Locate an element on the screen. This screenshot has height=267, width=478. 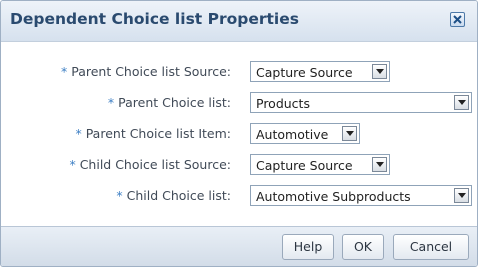
parent-source-label-text: Parent Choice list Source: is located at coordinates (151, 71).